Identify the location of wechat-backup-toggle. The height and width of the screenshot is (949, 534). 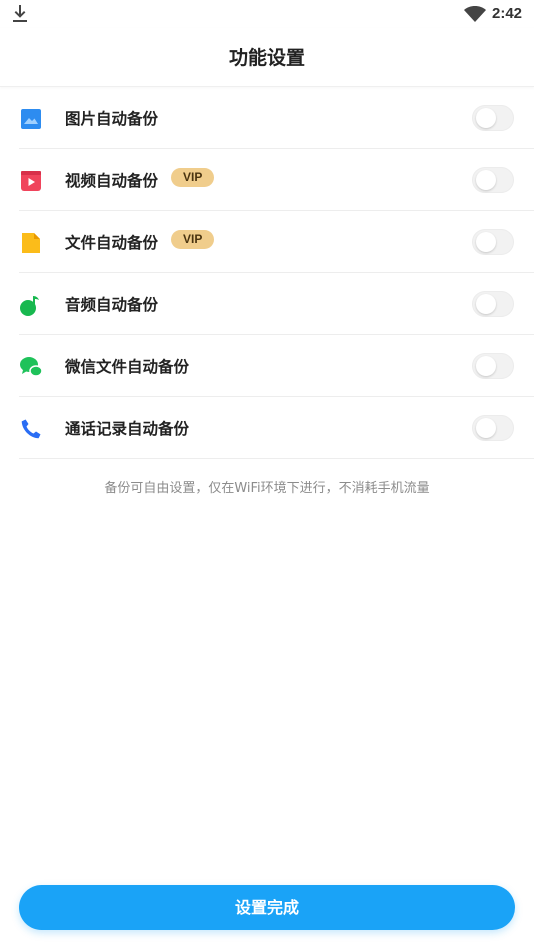
(493, 366).